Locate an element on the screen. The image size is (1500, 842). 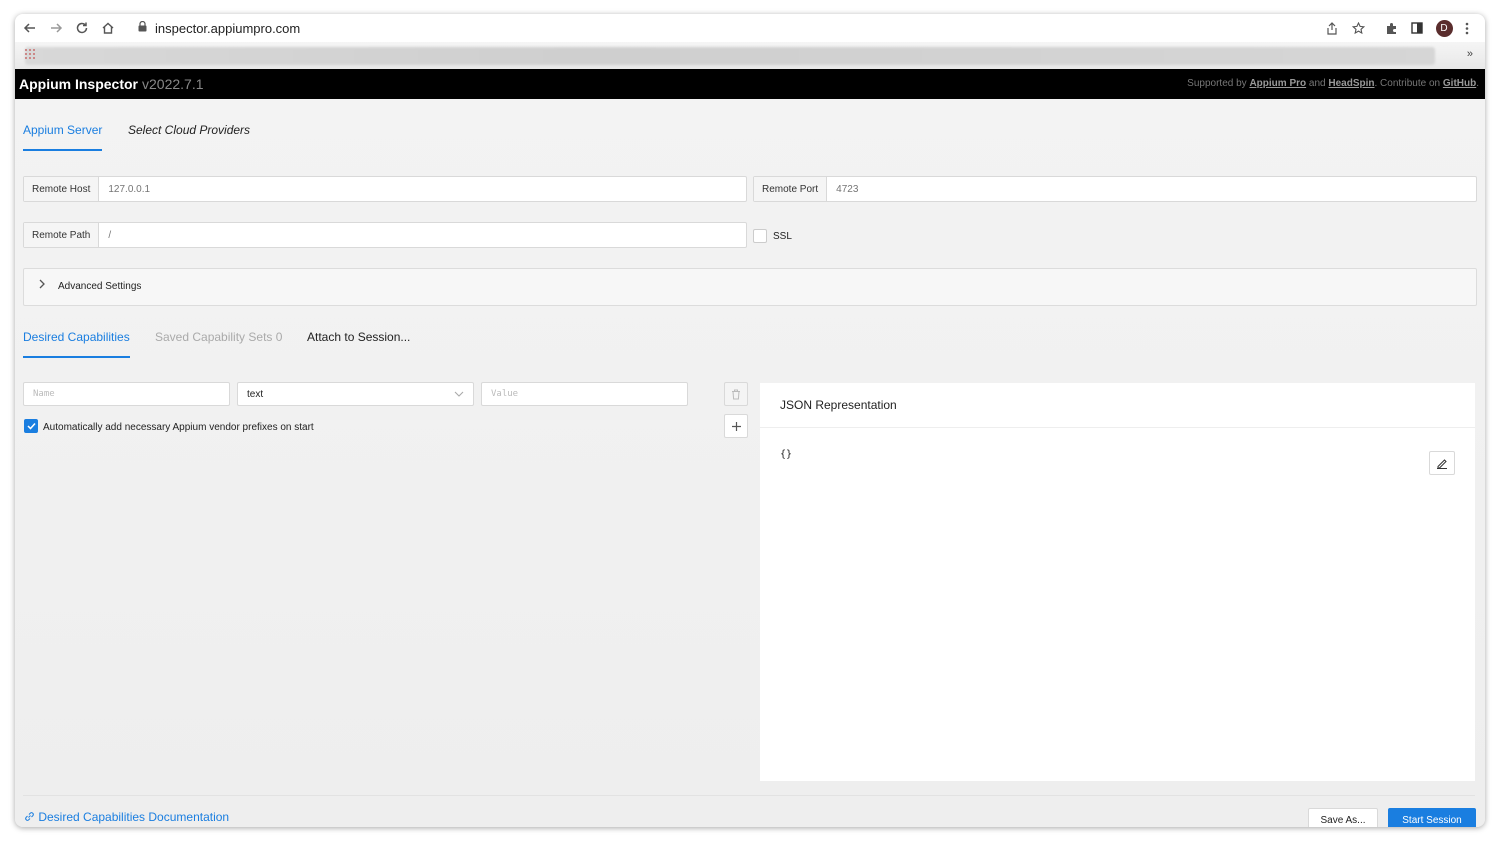
remote-path-label: Remote Path is located at coordinates (62, 235).